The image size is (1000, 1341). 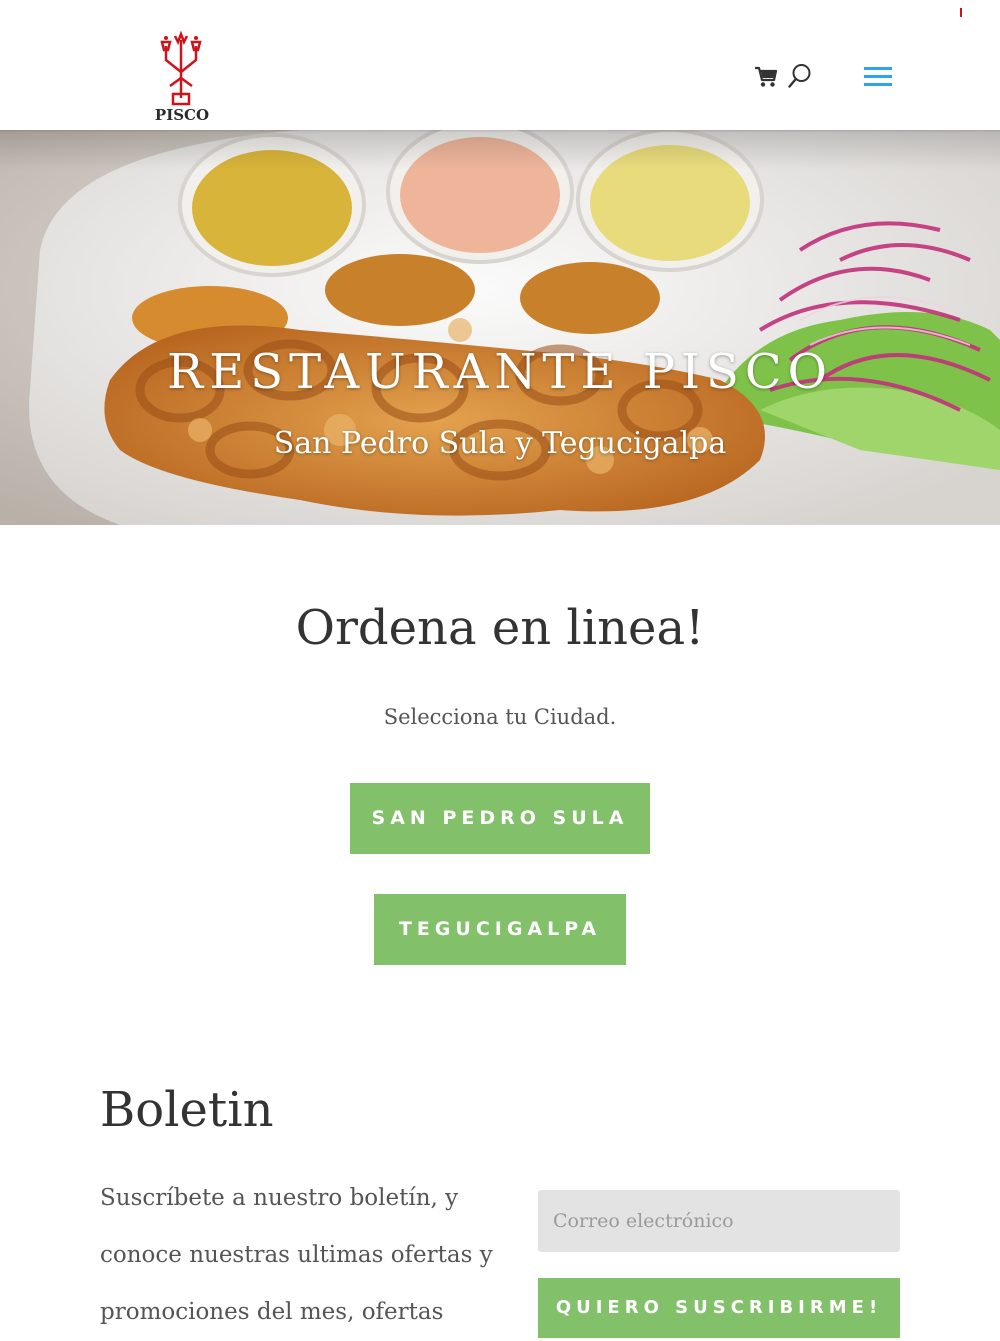 What do you see at coordinates (719, 1221) in the screenshot?
I see `email-field` at bounding box center [719, 1221].